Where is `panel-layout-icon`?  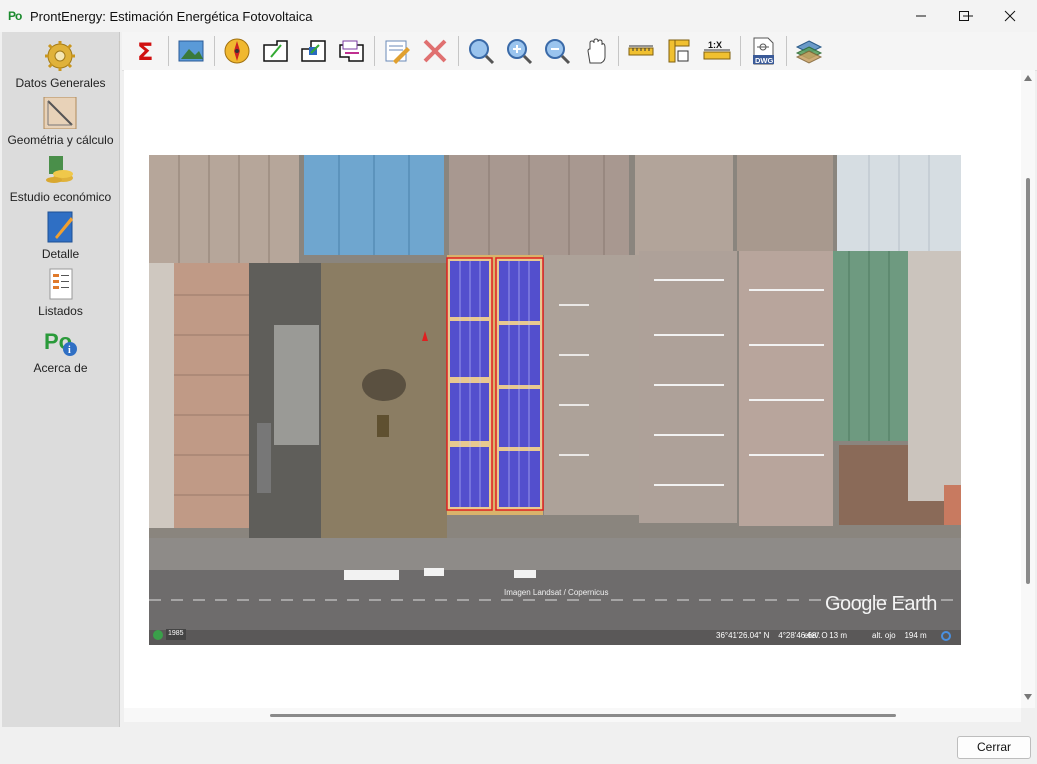
panel-layout-icon is located at coordinates (351, 51).